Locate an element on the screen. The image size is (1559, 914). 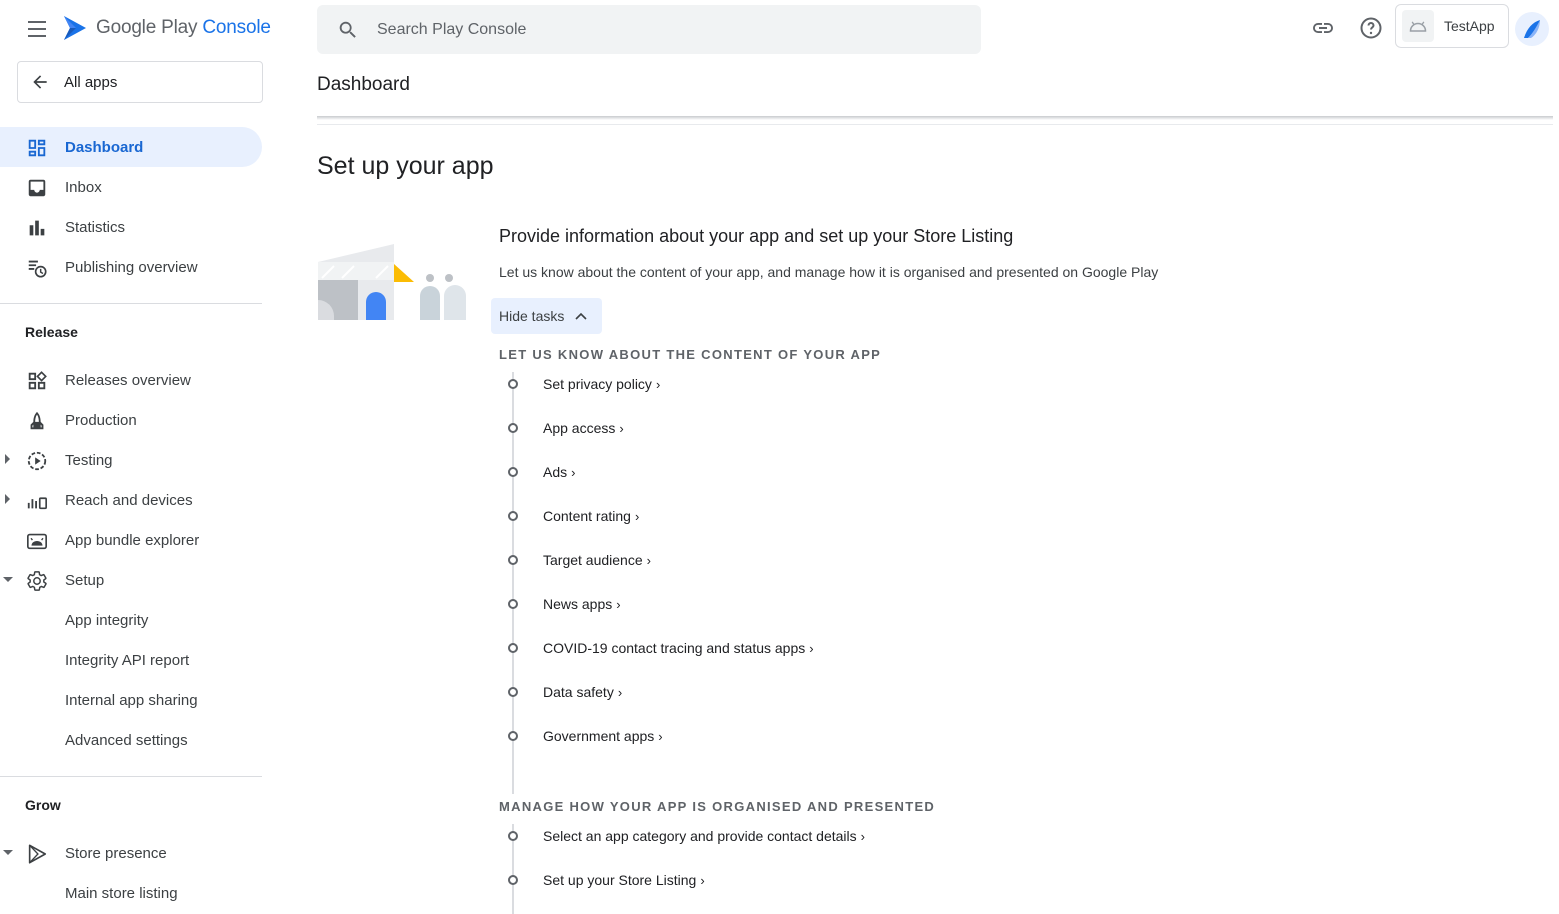
account-avatar-icon is located at coordinates (1532, 29).